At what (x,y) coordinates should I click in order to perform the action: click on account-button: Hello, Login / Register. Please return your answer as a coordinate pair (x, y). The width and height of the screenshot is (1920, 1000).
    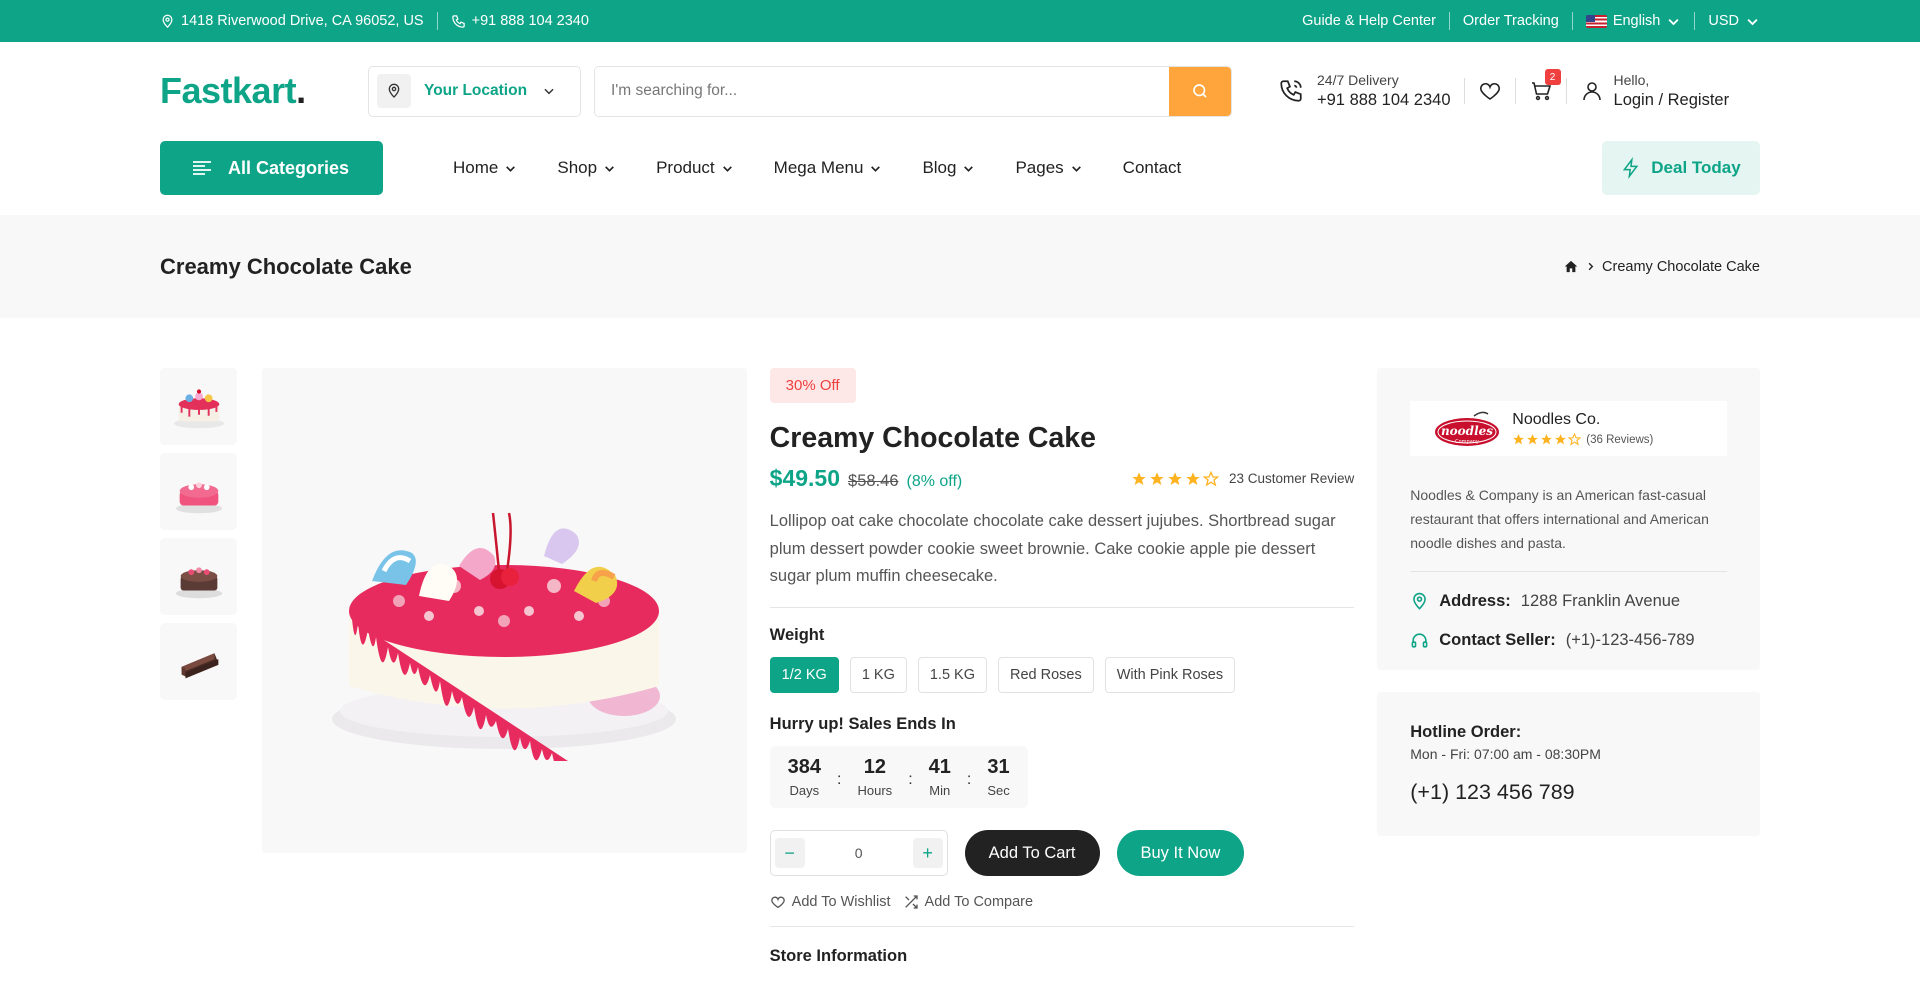
    Looking at the image, I should click on (1655, 91).